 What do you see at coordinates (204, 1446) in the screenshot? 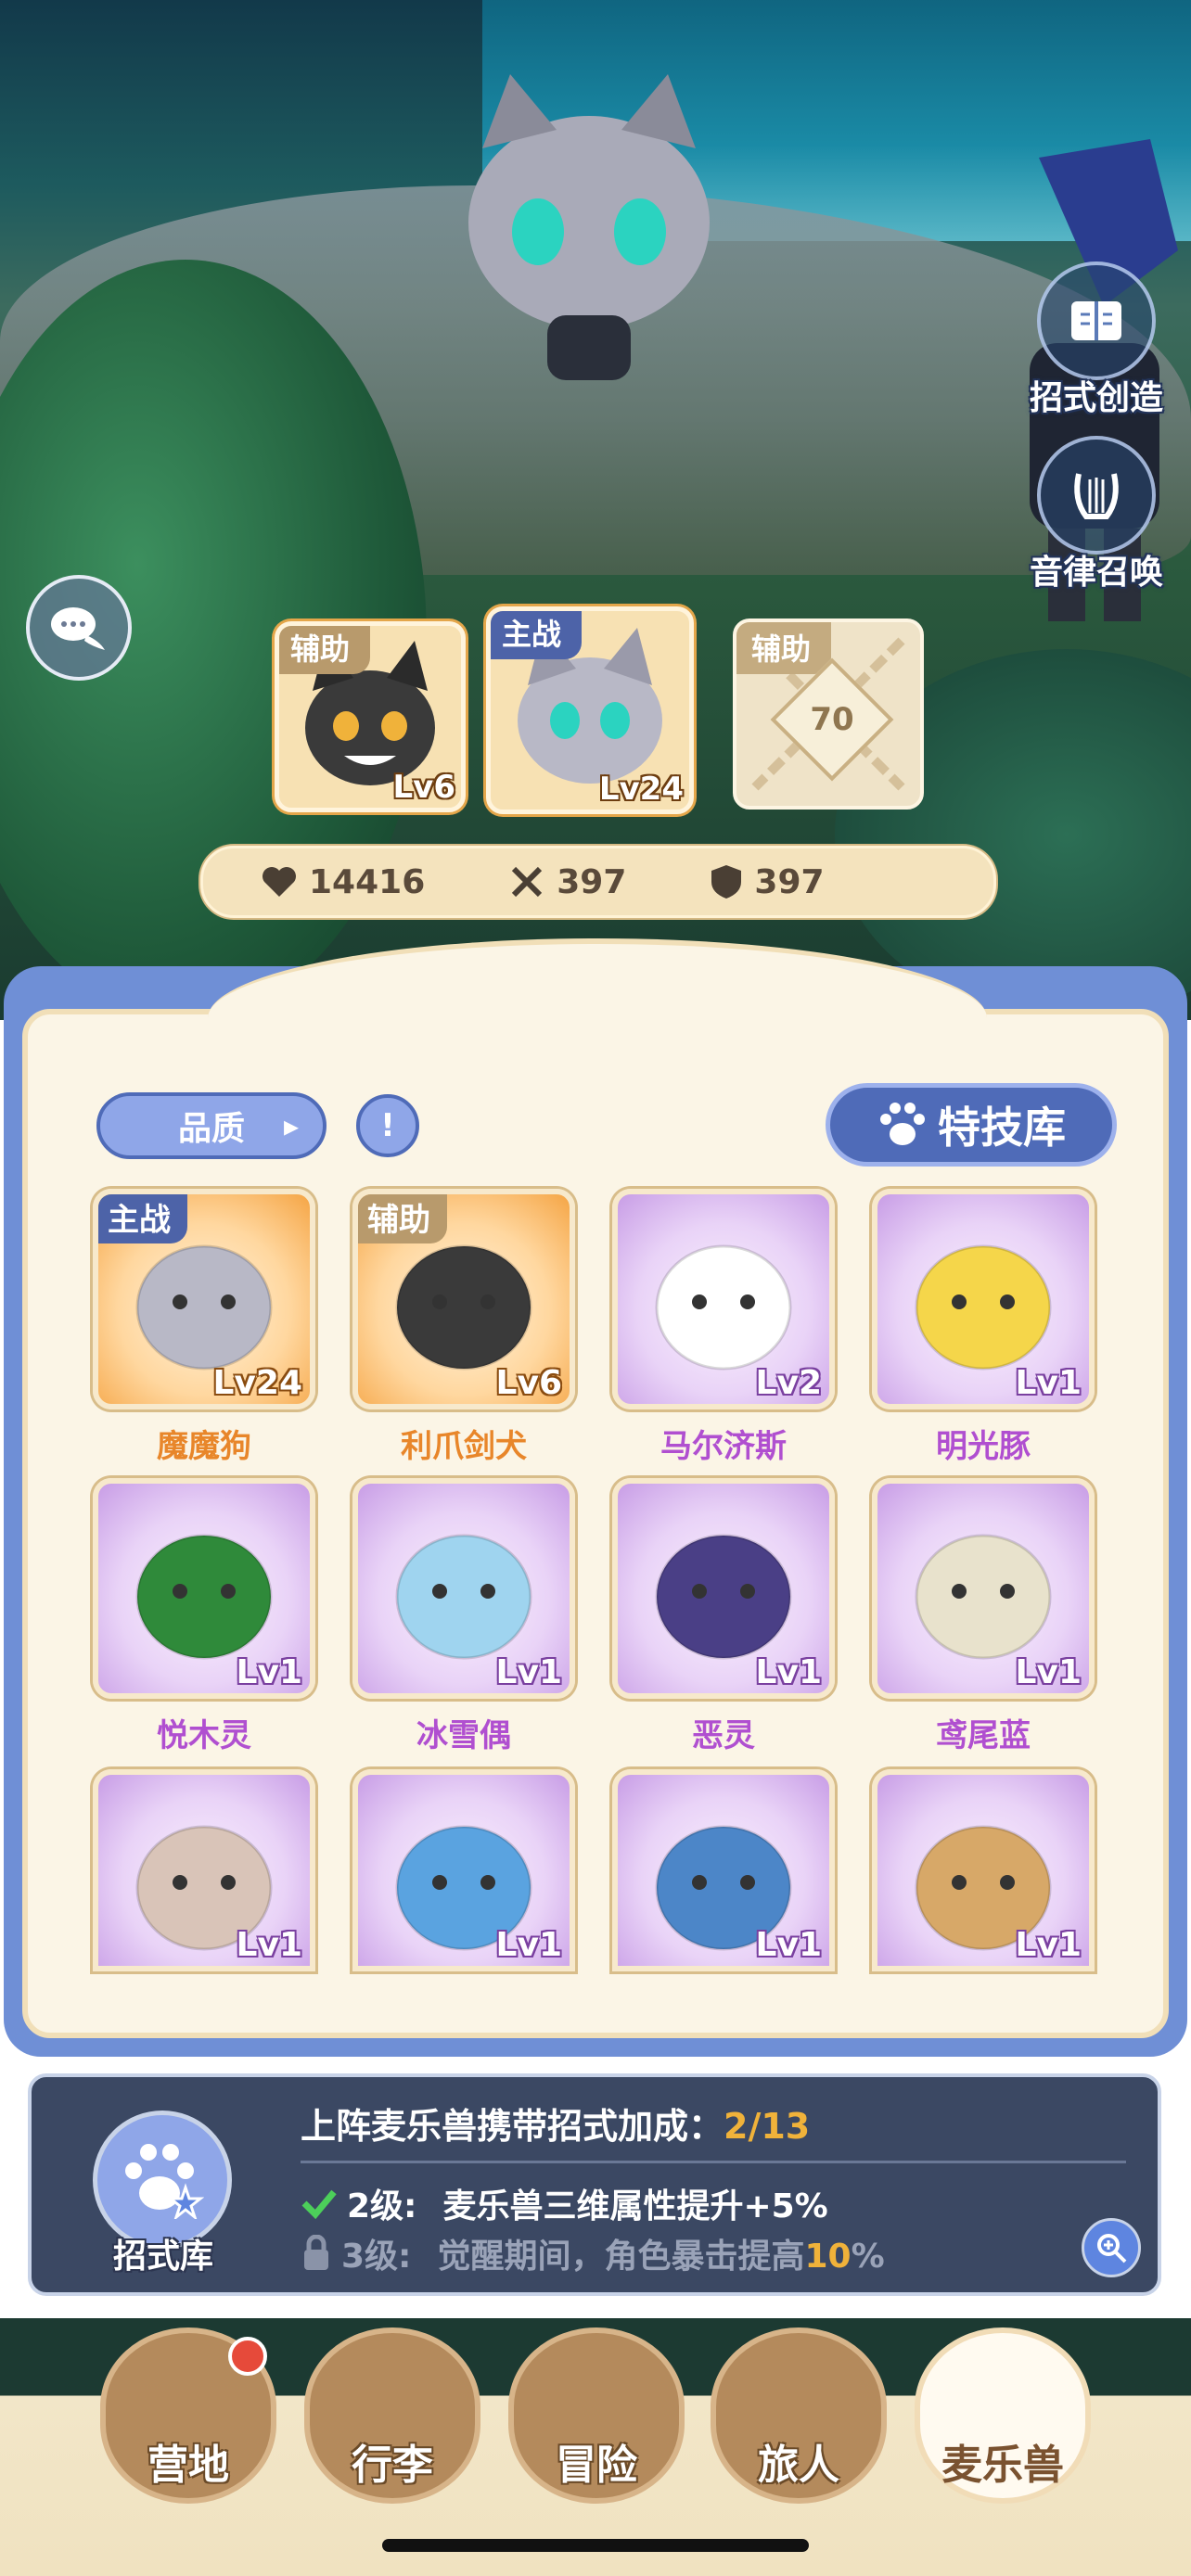
I see `pet-name: 魔魔狗` at bounding box center [204, 1446].